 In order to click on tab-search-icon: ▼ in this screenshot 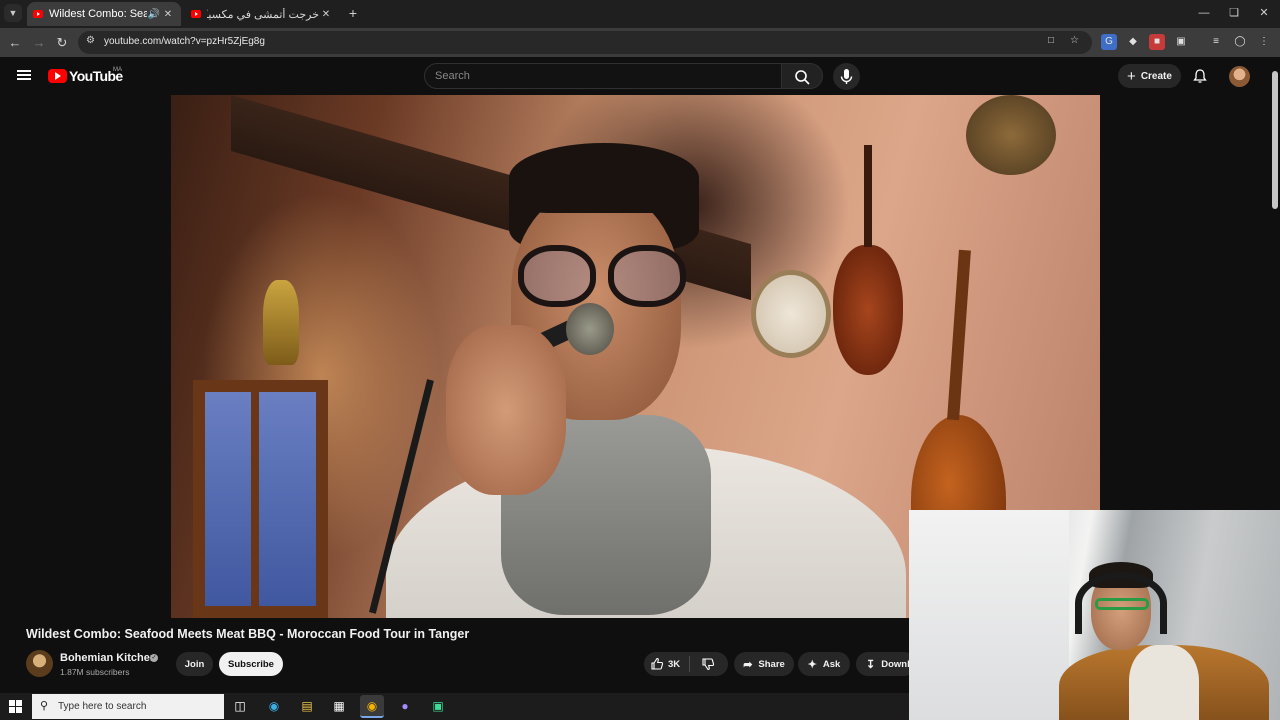, I will do `click(13, 13)`.